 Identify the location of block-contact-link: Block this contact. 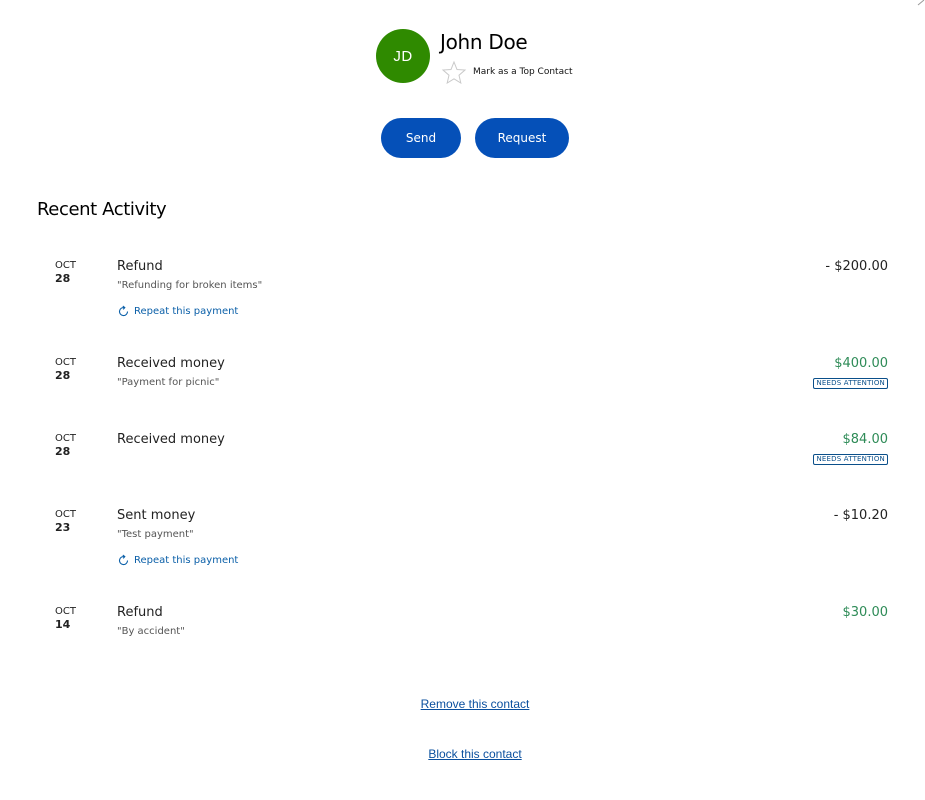
(474, 754).